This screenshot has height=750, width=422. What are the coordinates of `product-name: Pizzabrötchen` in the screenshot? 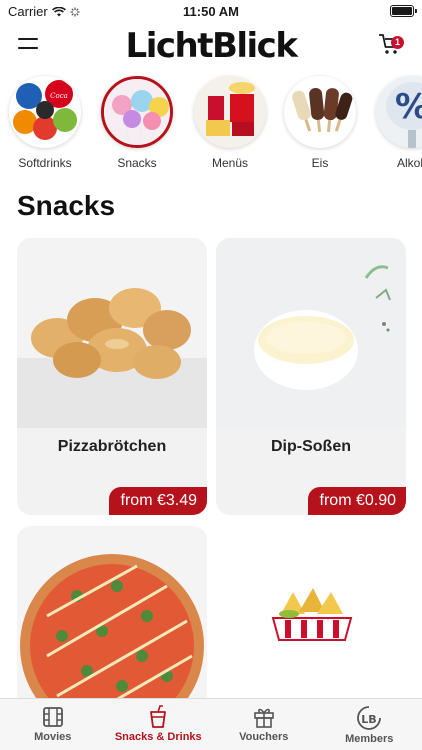 It's located at (112, 446).